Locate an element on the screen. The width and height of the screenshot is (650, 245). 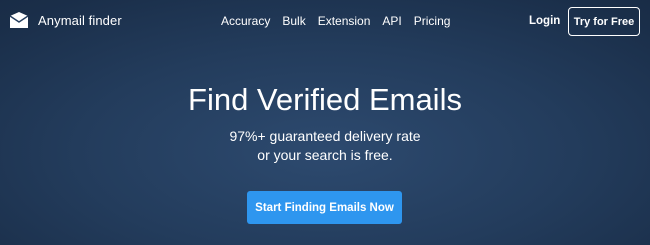
nav-link-api: API is located at coordinates (391, 21).